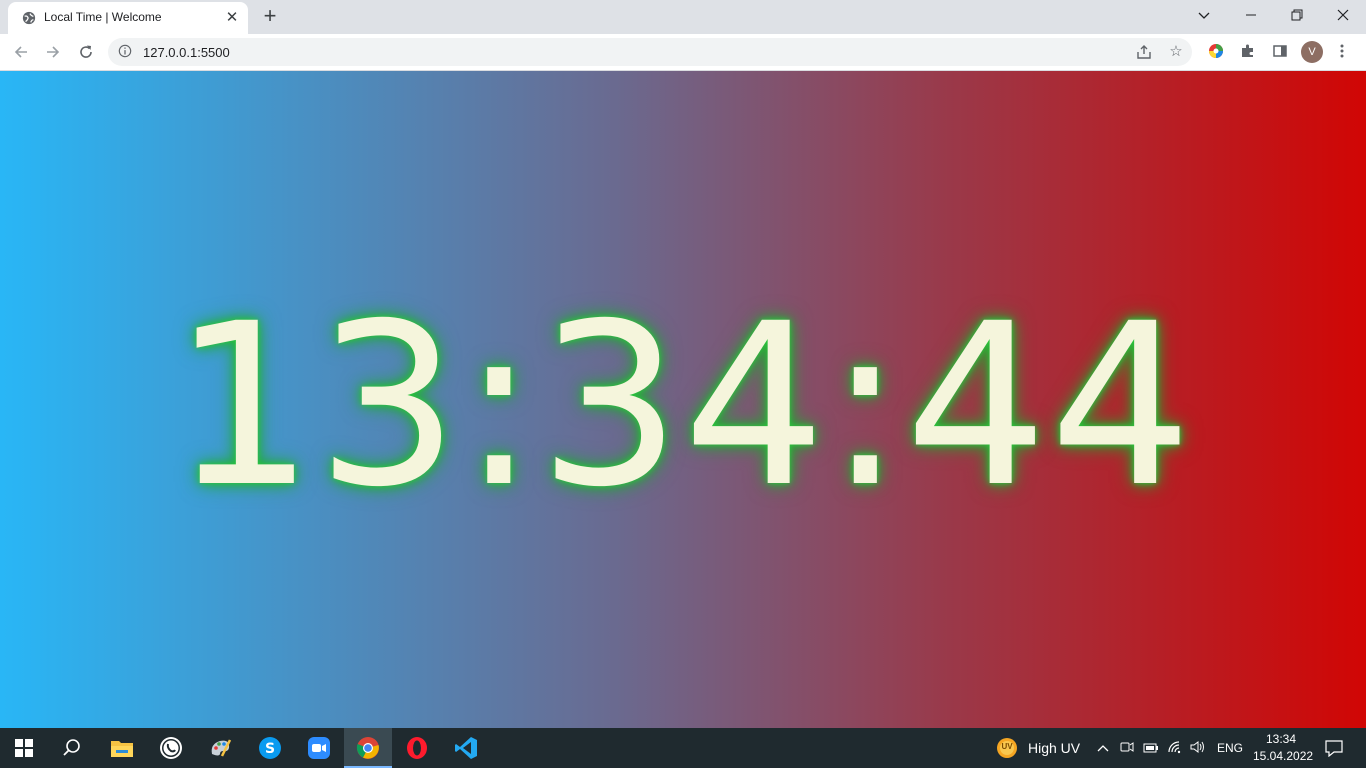  What do you see at coordinates (53, 52) in the screenshot?
I see `forward-icon` at bounding box center [53, 52].